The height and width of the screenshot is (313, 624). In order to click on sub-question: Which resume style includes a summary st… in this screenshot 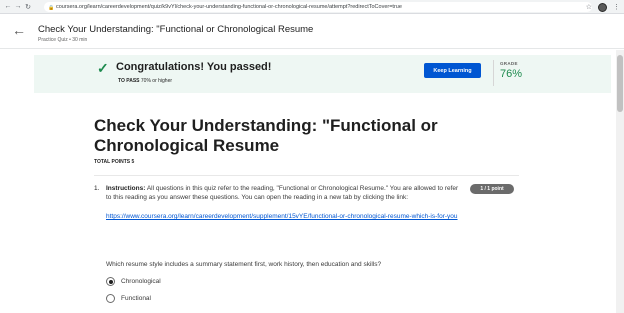, I will do `click(244, 264)`.